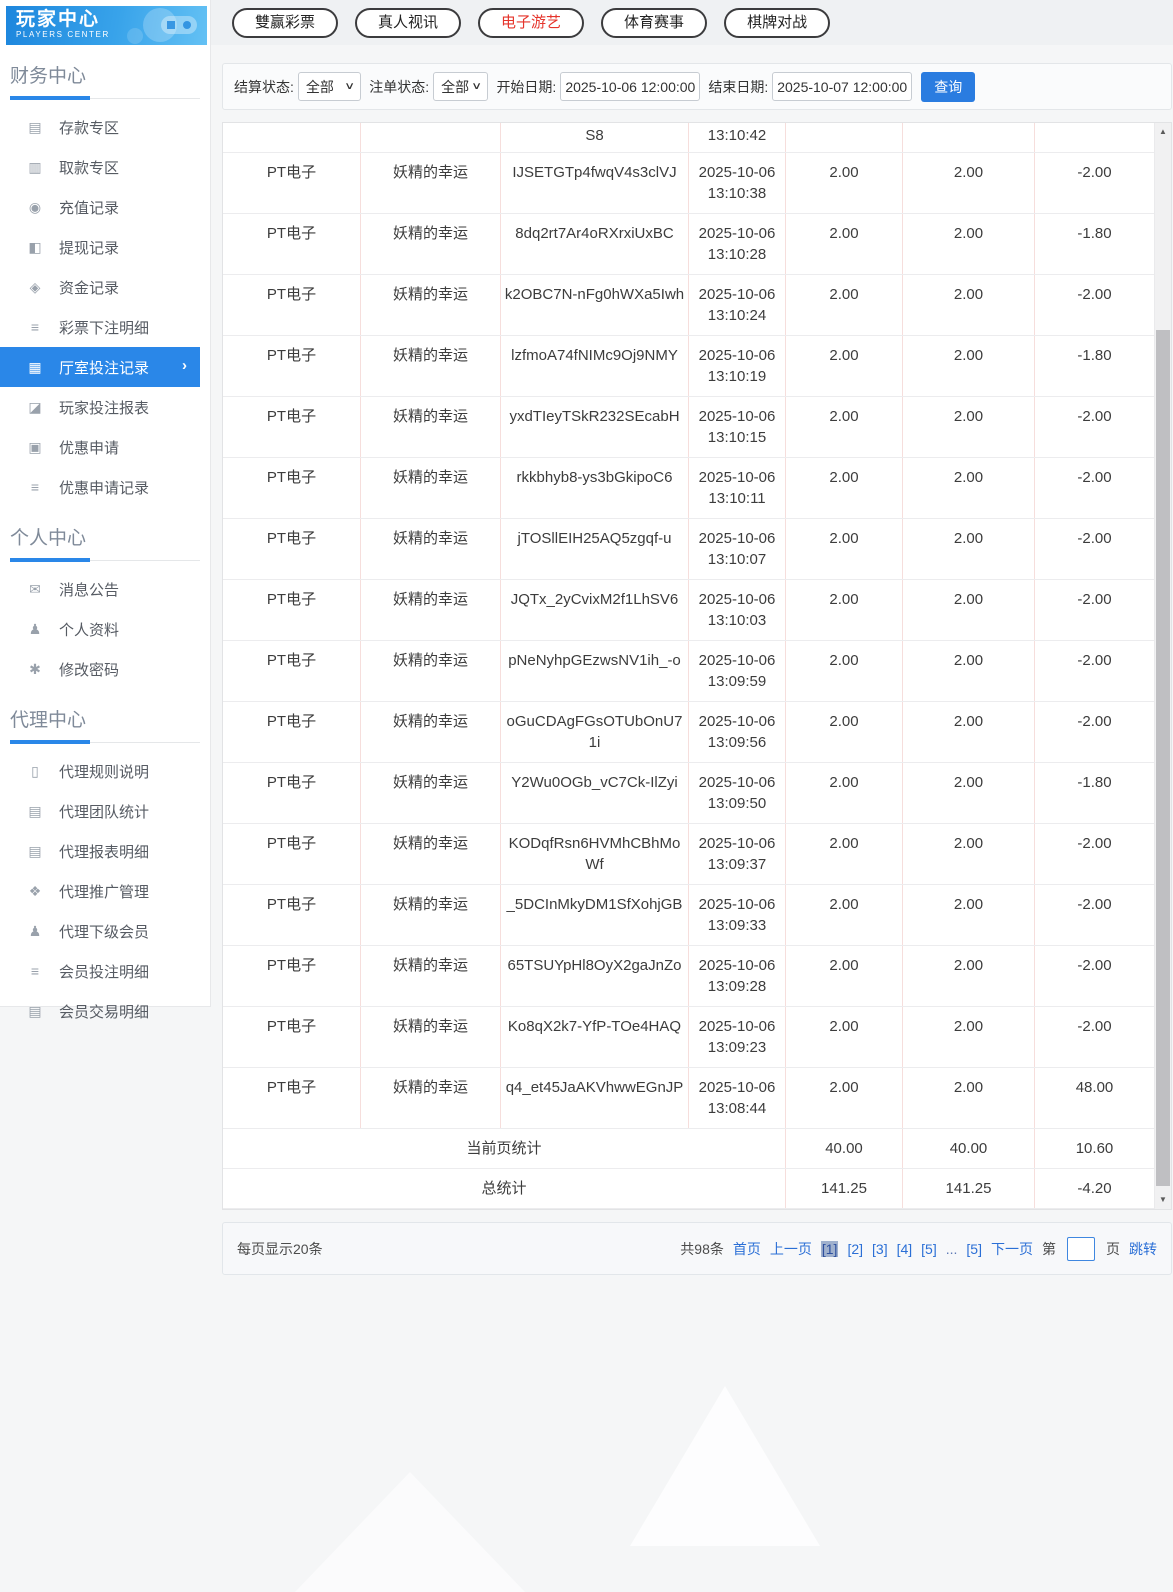 The width and height of the screenshot is (1173, 1592). What do you see at coordinates (737, 244) in the screenshot?
I see `cell-datetime: 2025-10-06 13:10:28` at bounding box center [737, 244].